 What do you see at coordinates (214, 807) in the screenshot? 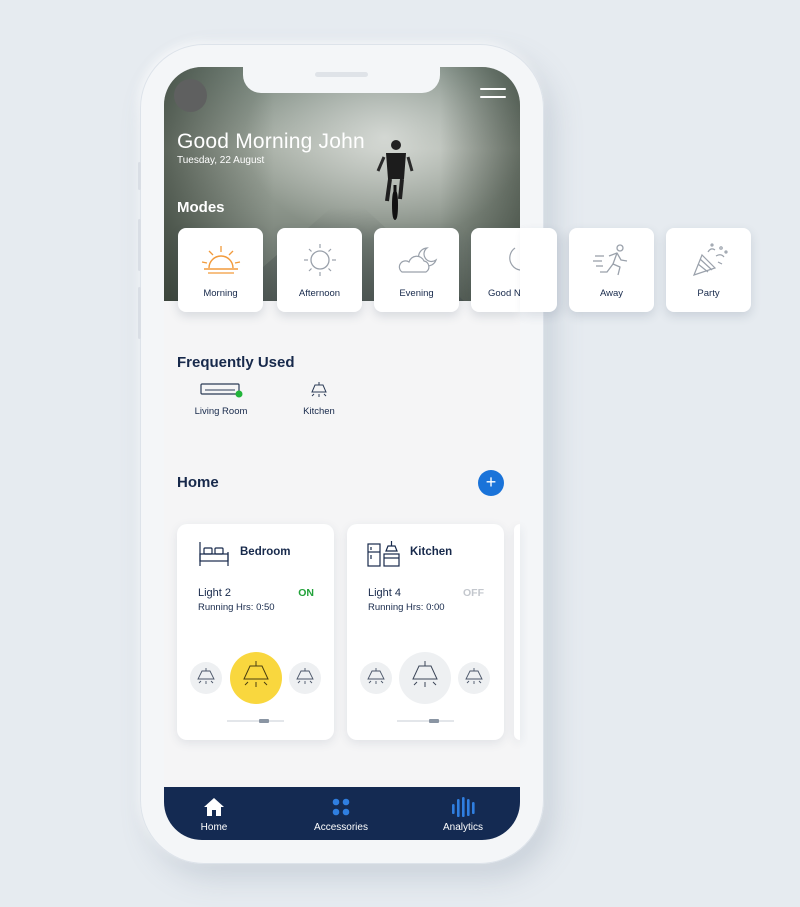
I see `home-icon` at bounding box center [214, 807].